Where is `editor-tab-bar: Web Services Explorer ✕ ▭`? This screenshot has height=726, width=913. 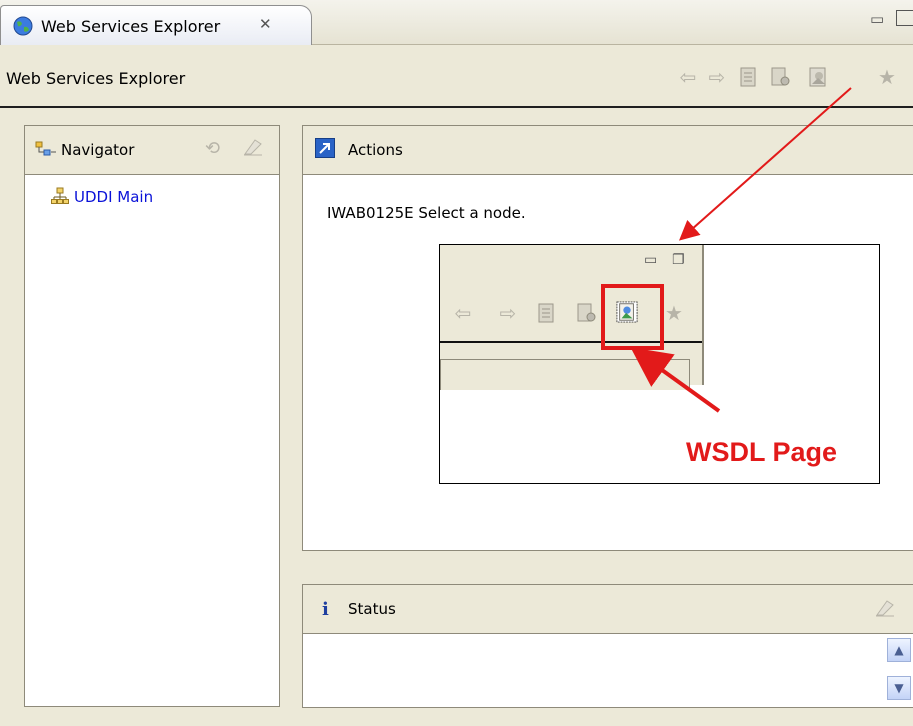 editor-tab-bar: Web Services Explorer ✕ ▭ is located at coordinates (456, 22).